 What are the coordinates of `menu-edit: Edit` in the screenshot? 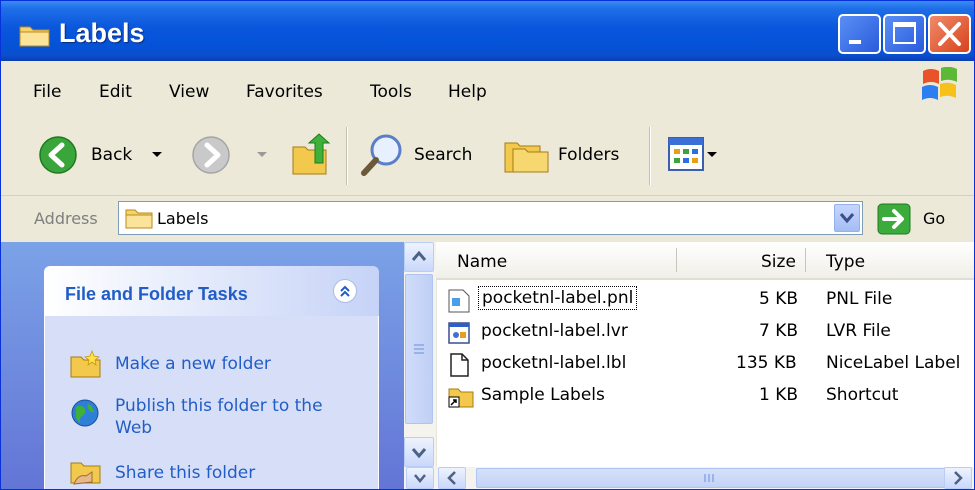 It's located at (115, 92).